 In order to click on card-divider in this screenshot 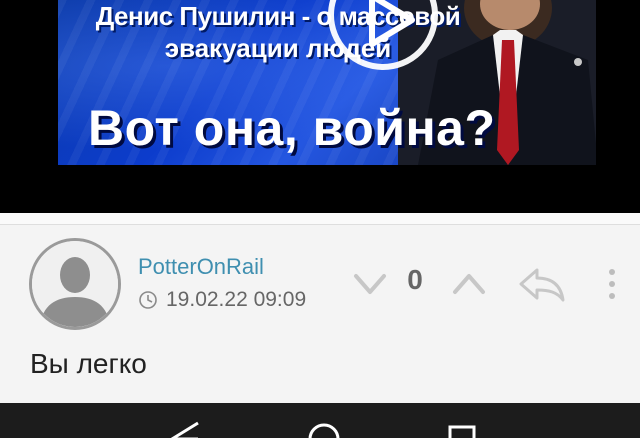, I will do `click(320, 219)`.